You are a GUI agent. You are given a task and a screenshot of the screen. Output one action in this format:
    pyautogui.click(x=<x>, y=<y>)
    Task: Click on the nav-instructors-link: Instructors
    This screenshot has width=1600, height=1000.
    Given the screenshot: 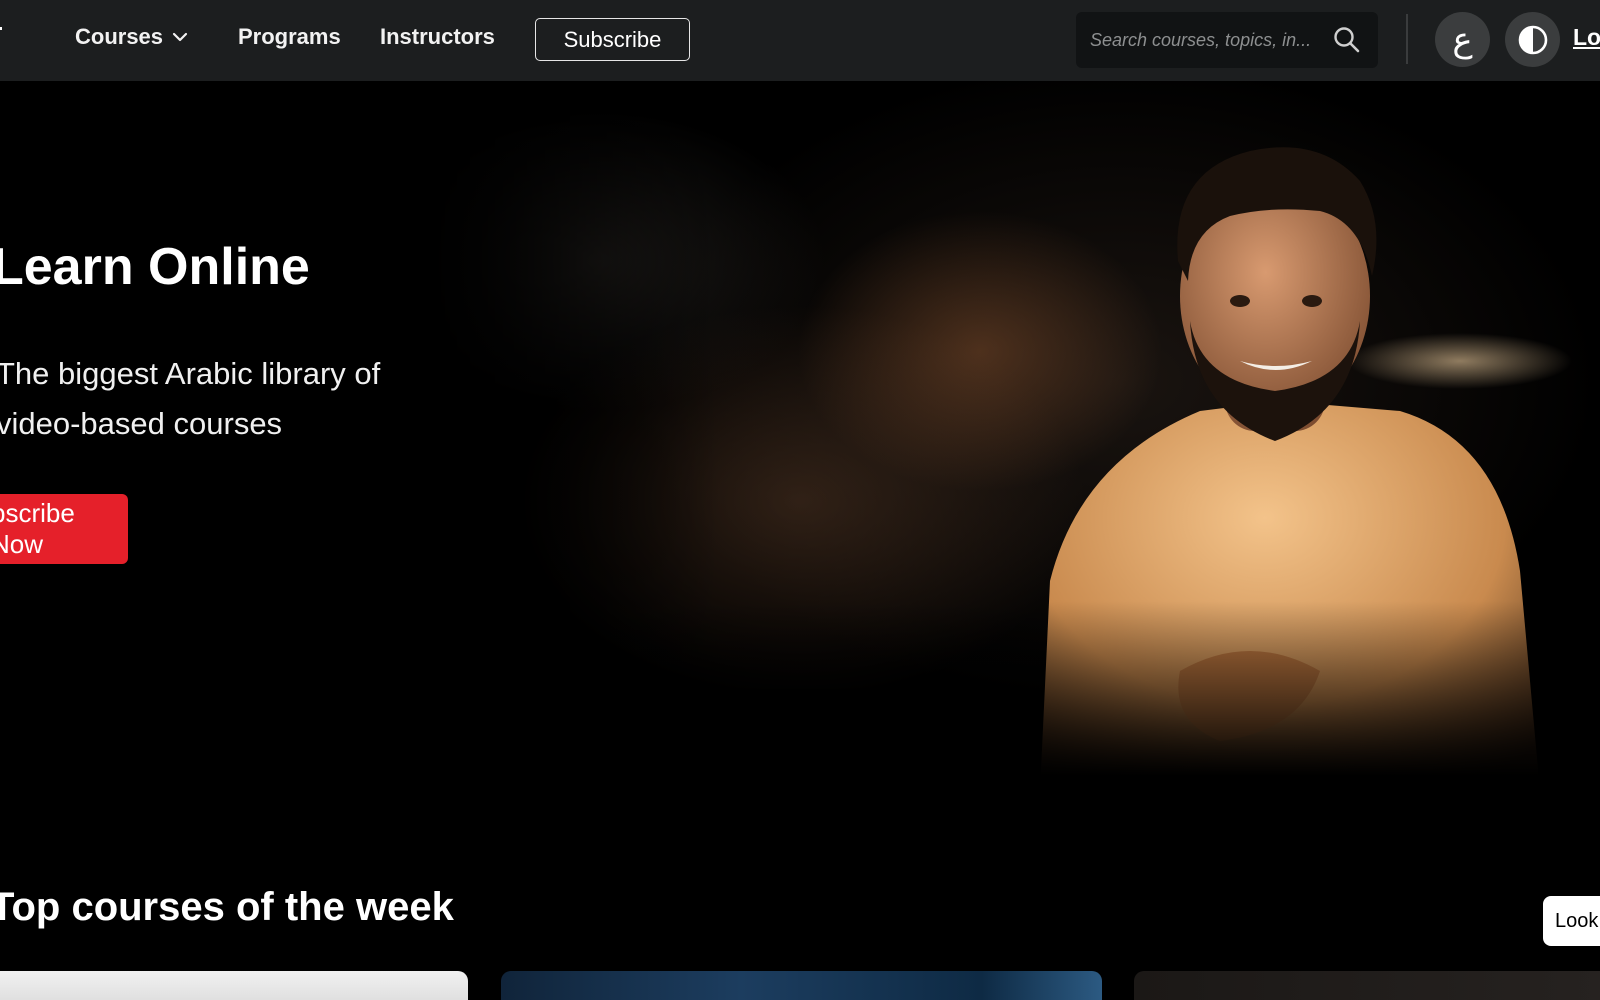 What is the action you would take?
    pyautogui.click(x=437, y=37)
    